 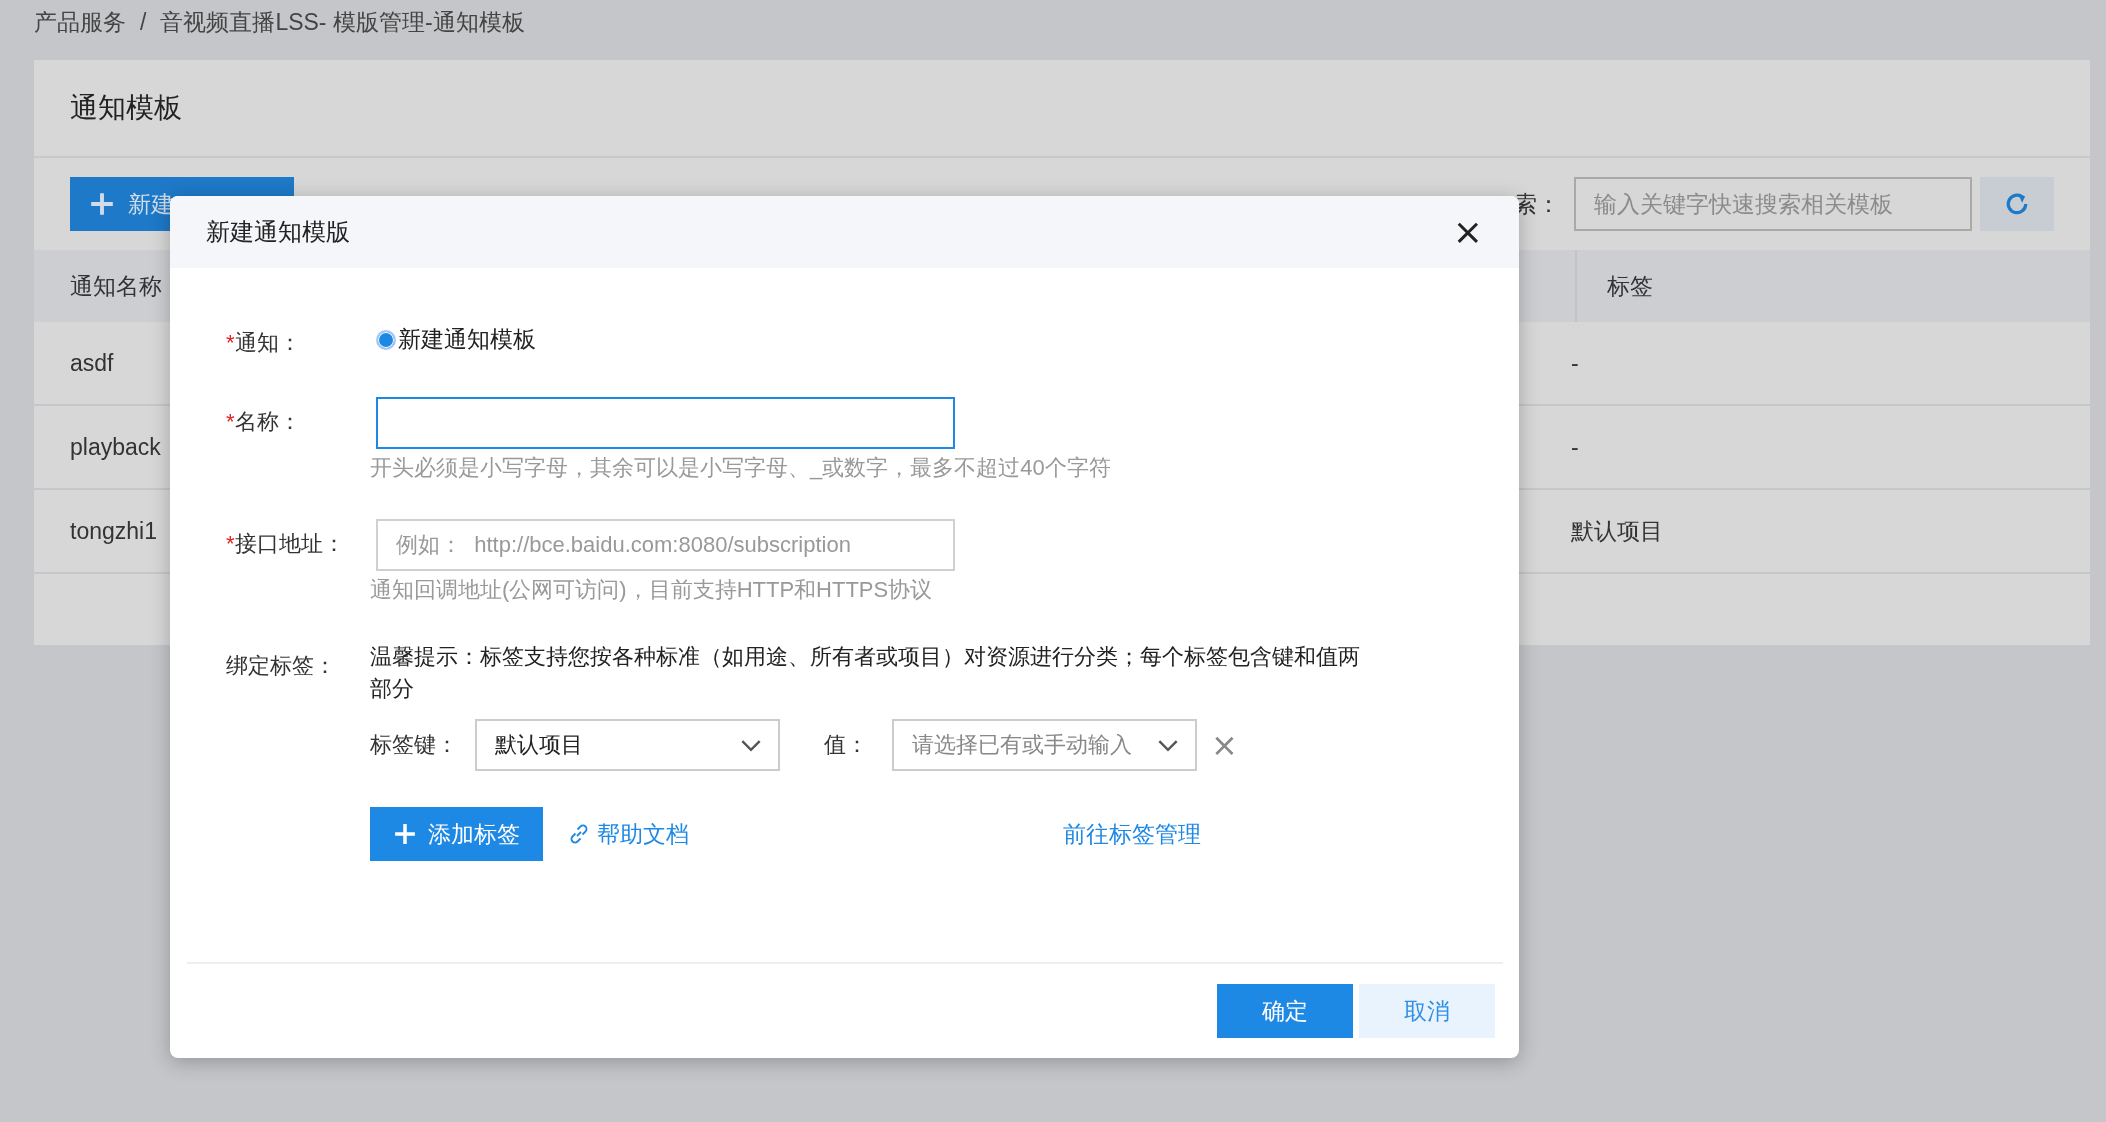 I want to click on table-cell: asdf, so click(x=92, y=363).